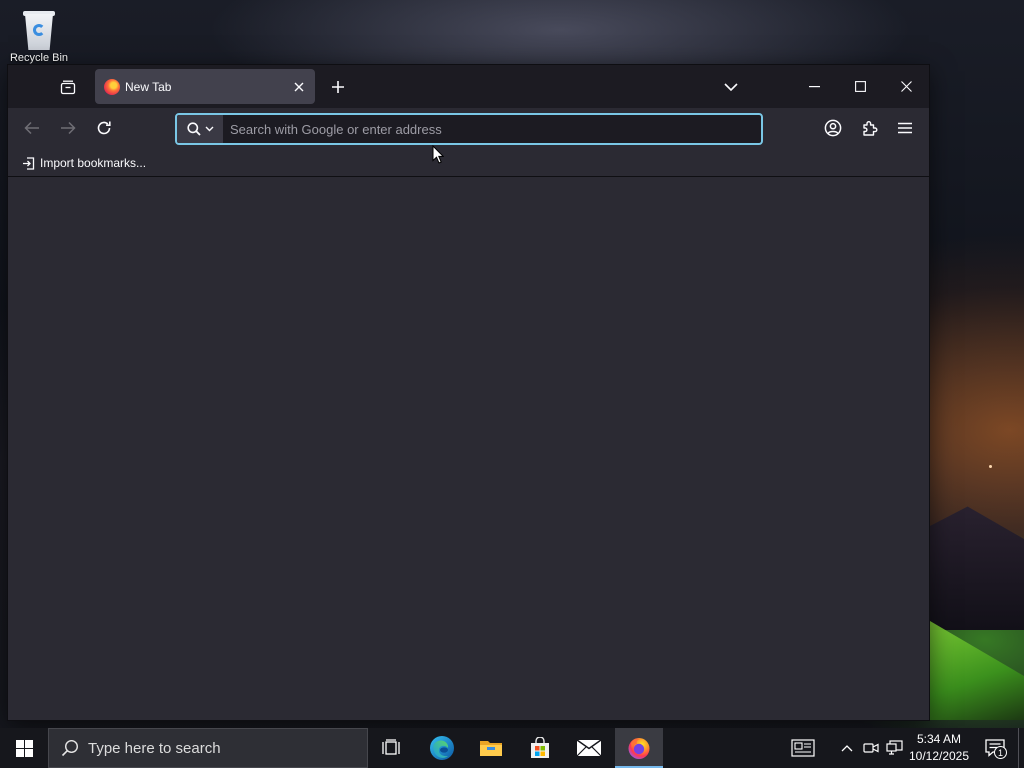 This screenshot has height=768, width=1024. I want to click on start-button, so click(24, 748).